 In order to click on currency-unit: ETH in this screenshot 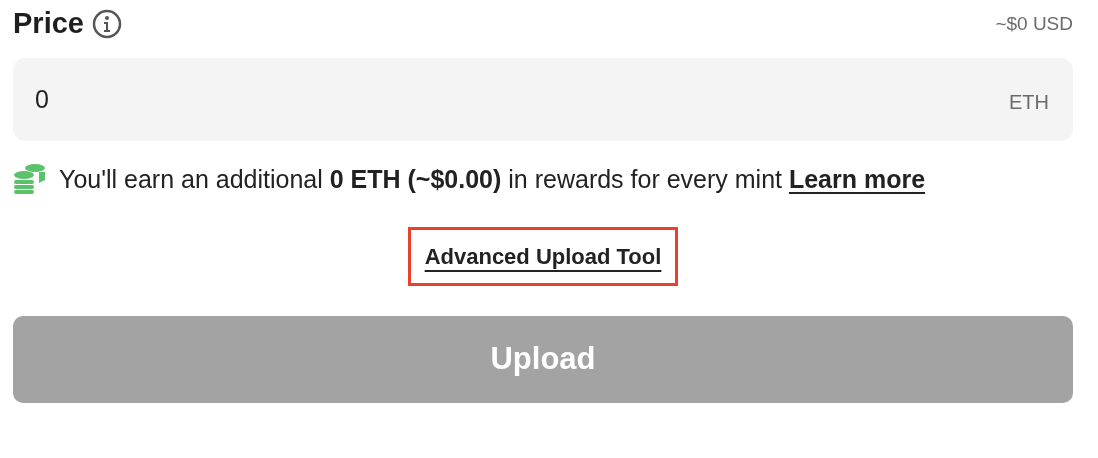, I will do `click(1029, 102)`.